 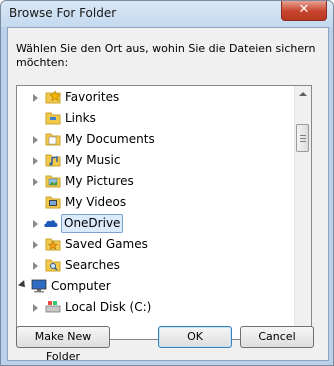 I want to click on music-folder-icon, so click(x=53, y=160).